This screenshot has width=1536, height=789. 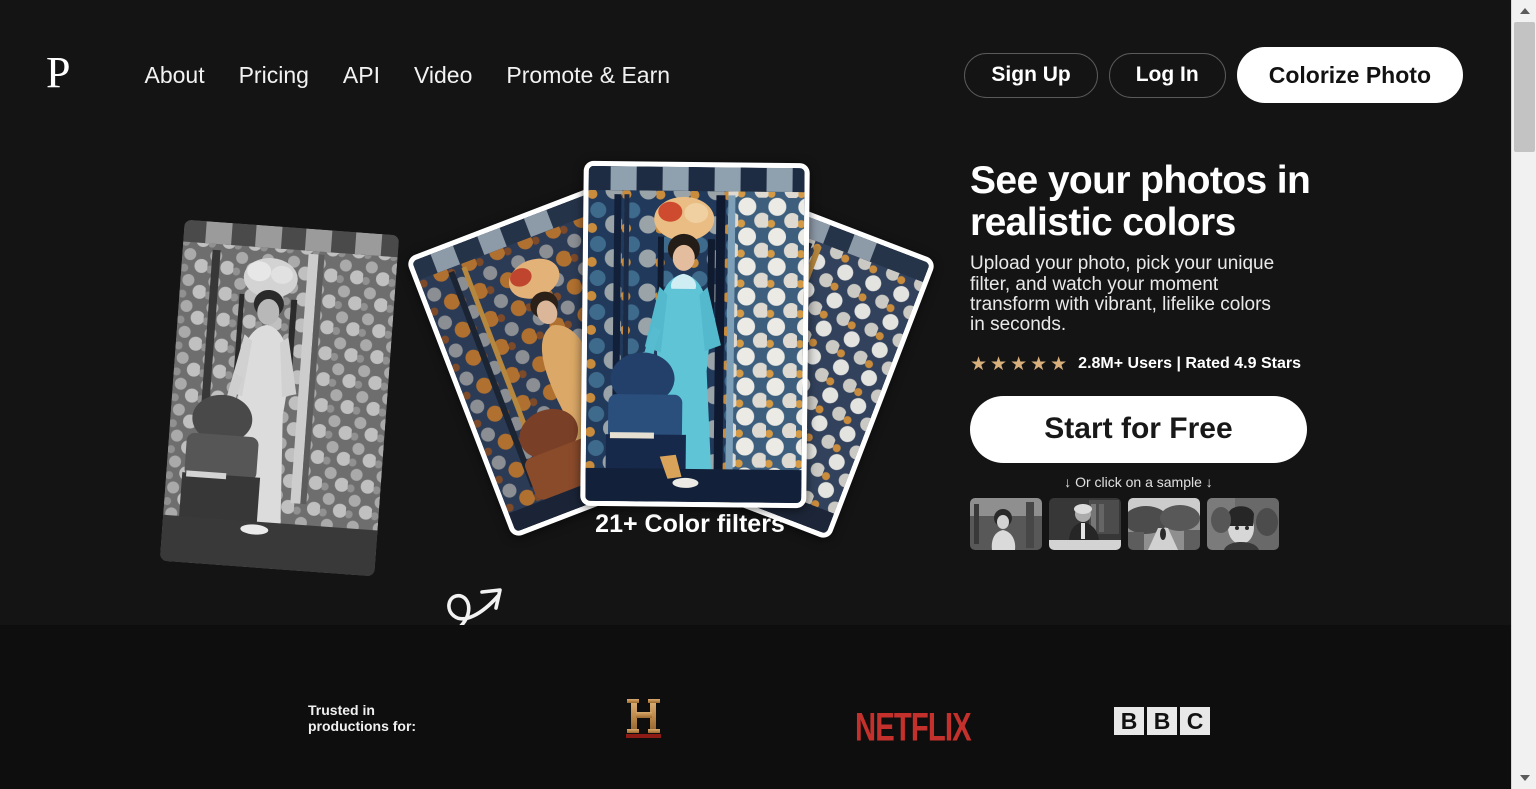 What do you see at coordinates (1020, 364) in the screenshot?
I see `star-rating-icon: ★★★★★` at bounding box center [1020, 364].